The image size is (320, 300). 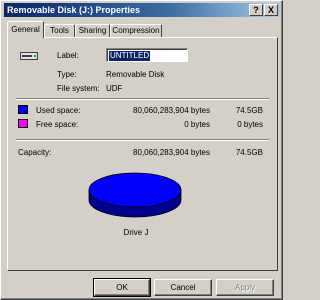 I want to click on help-icon: ?, so click(x=256, y=10).